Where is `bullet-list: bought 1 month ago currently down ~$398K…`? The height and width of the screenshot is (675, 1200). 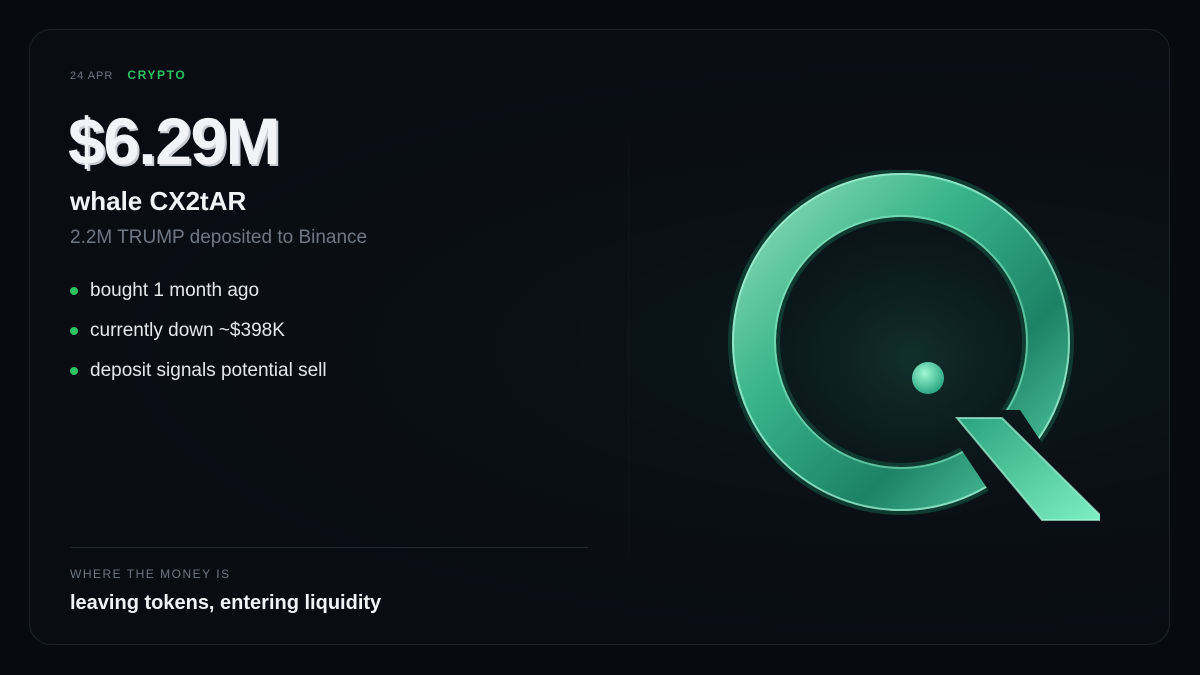
bullet-list: bought 1 month ago currently down ~$398K… is located at coordinates (198, 338).